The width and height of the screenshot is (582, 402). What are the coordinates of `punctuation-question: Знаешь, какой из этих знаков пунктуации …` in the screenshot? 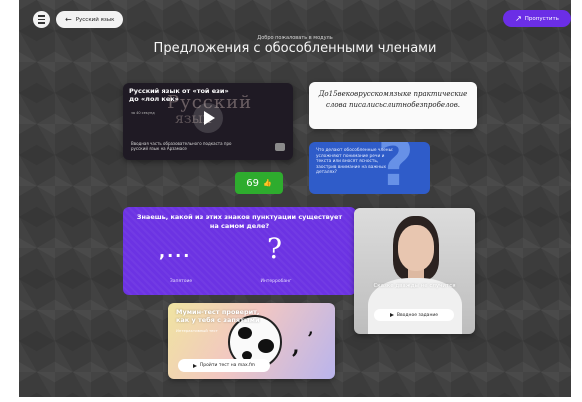 It's located at (239, 221).